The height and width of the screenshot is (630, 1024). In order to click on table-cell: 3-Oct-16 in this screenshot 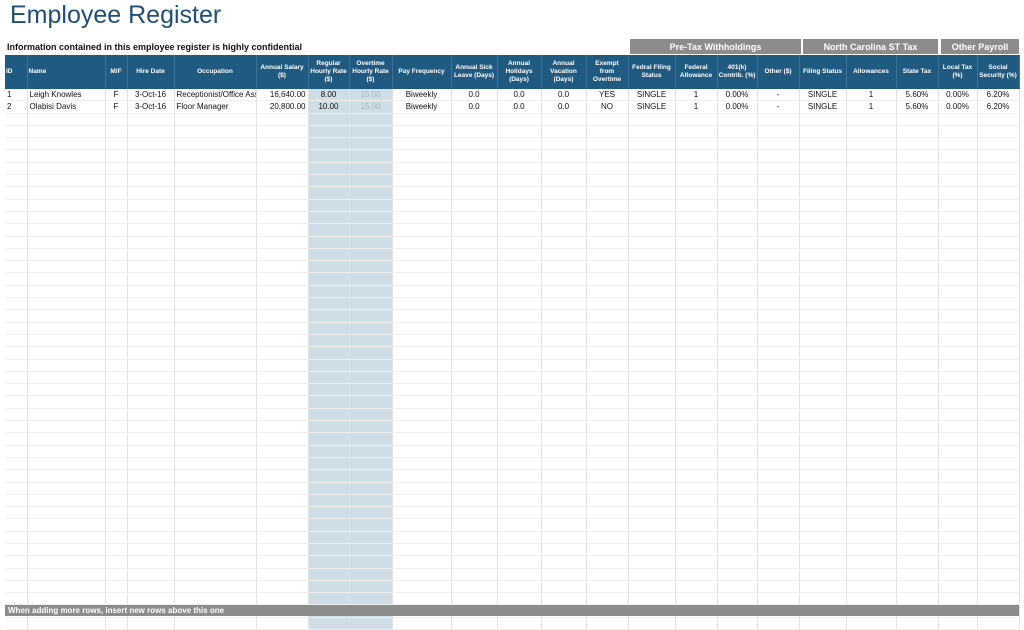, I will do `click(151, 95)`.